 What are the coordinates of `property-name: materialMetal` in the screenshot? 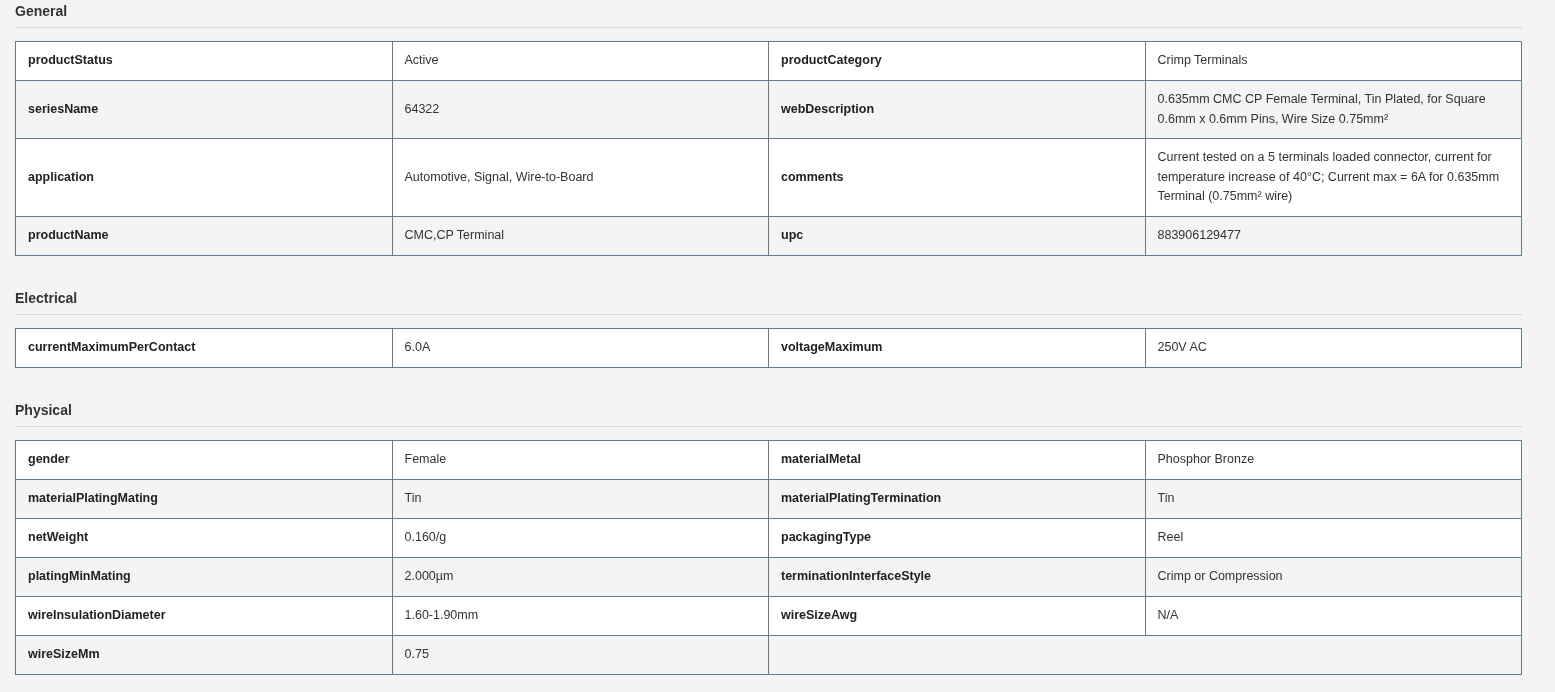 It's located at (956, 459).